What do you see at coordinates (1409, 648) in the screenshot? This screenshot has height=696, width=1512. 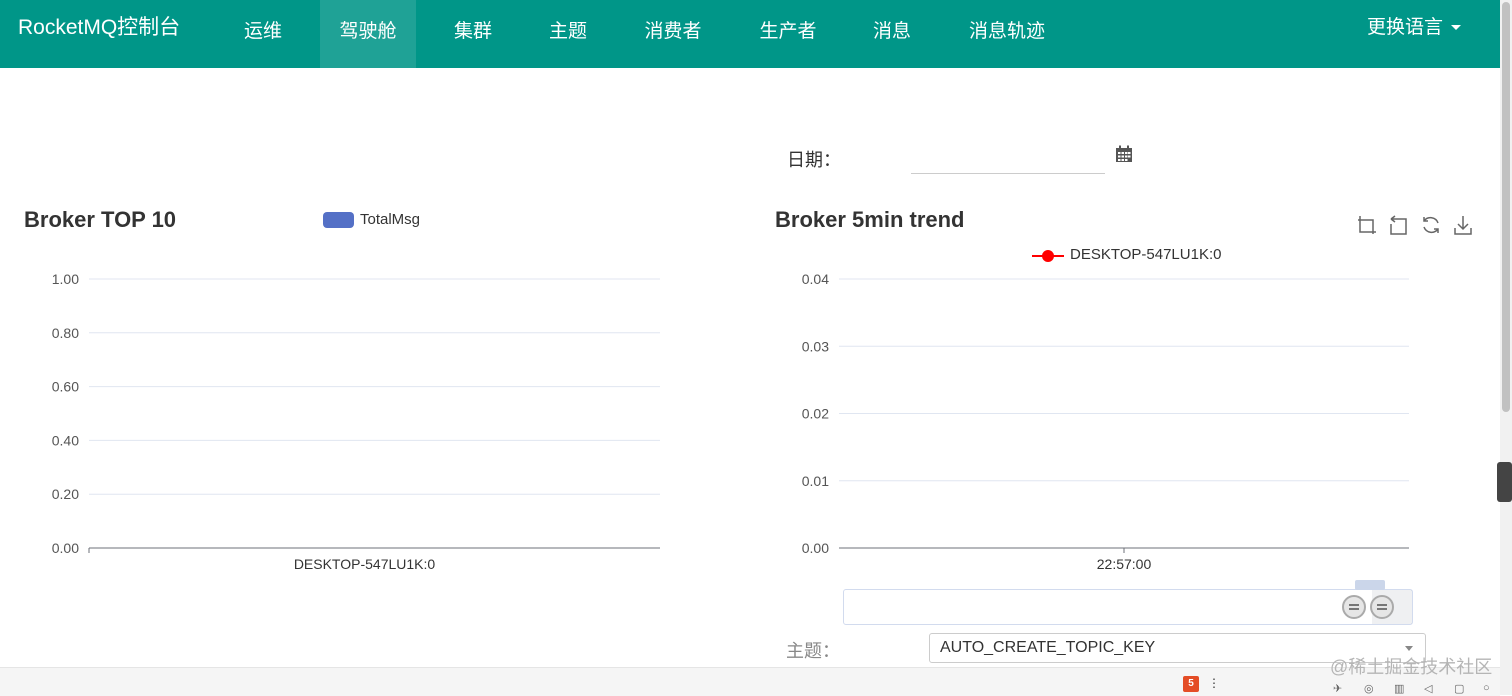 I see `caret-down-icon` at bounding box center [1409, 648].